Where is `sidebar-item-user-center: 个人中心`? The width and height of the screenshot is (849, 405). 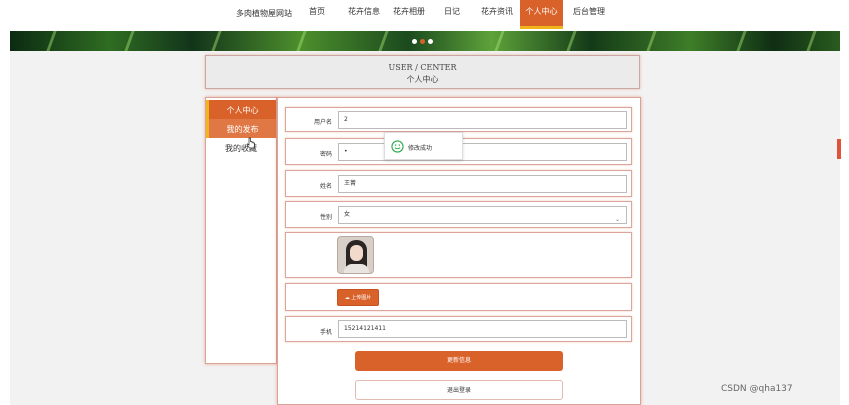
sidebar-item-user-center: 个人中心 is located at coordinates (241, 109).